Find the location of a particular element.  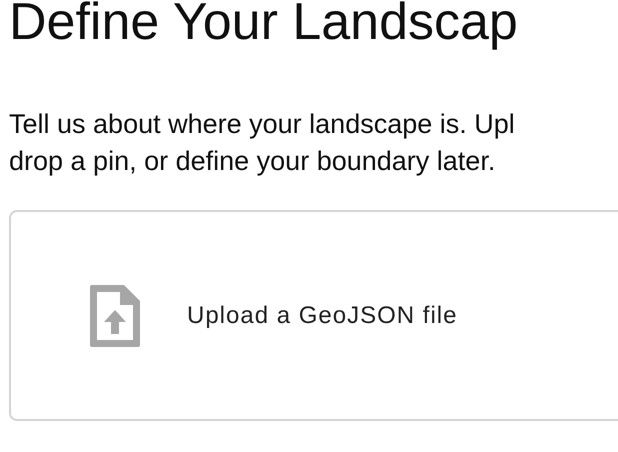

intro-text: Tell us about where your landscape is. Upl drop a pin, or define your boundary later. is located at coordinates (262, 143).